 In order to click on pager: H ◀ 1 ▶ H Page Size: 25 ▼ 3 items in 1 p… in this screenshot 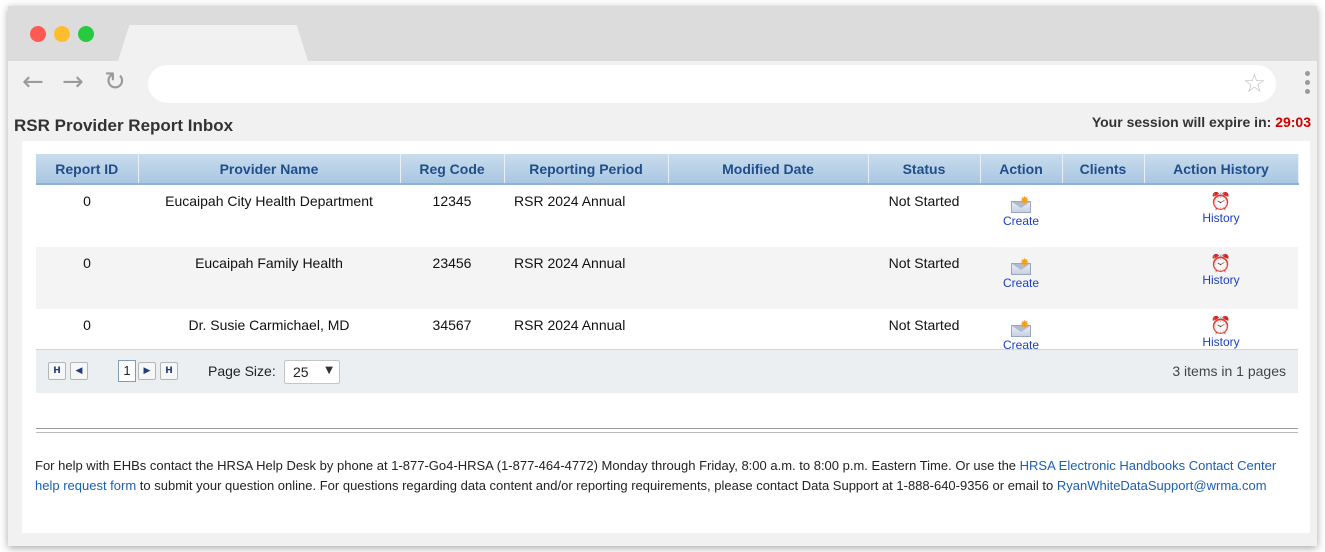, I will do `click(667, 371)`.